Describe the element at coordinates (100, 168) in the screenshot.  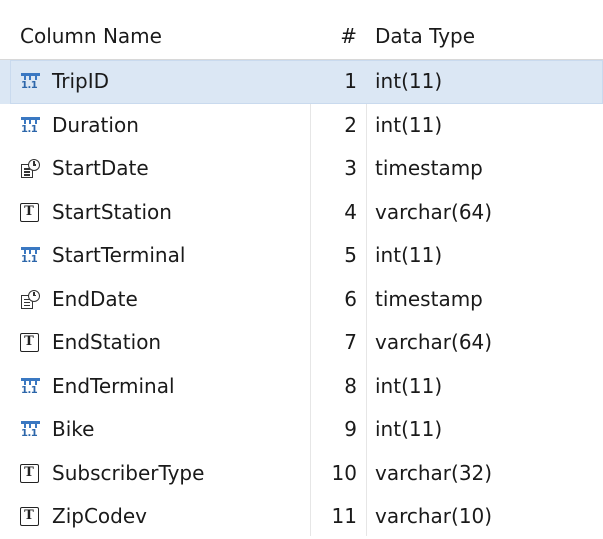
I see `column-name-cell: StartDate` at that location.